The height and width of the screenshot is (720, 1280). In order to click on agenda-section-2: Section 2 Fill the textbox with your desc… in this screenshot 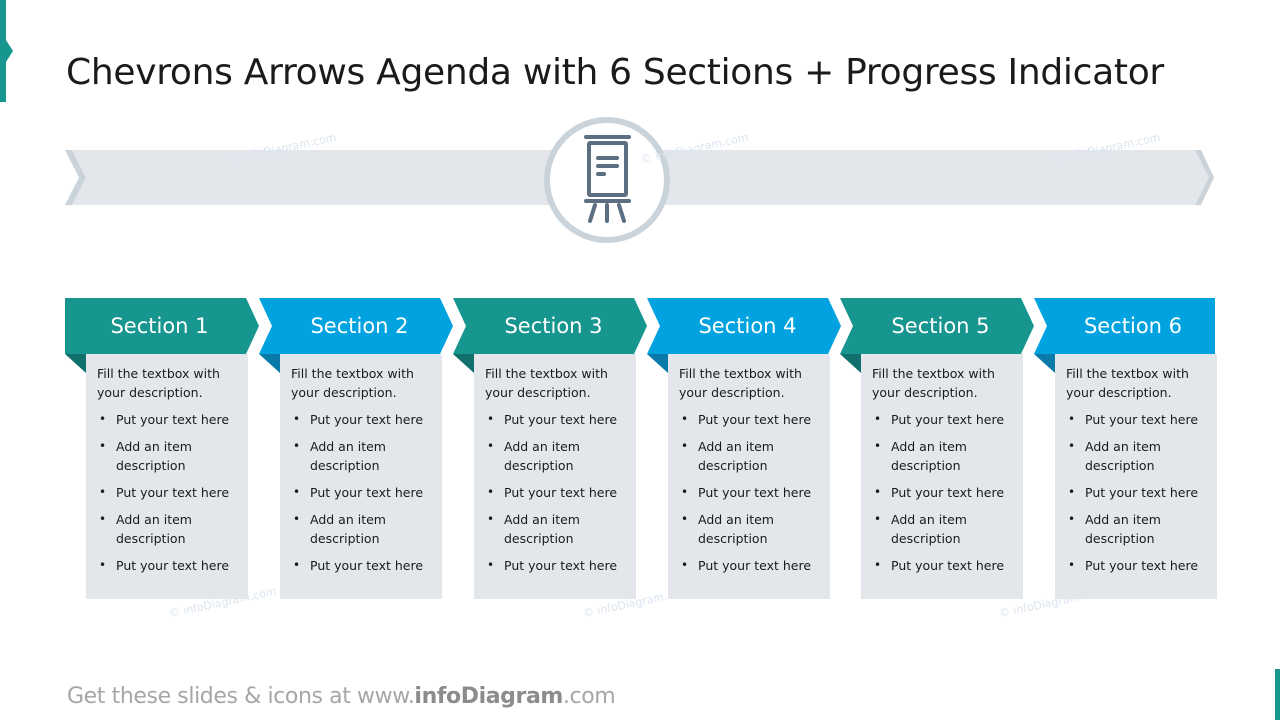, I will do `click(366, 449)`.